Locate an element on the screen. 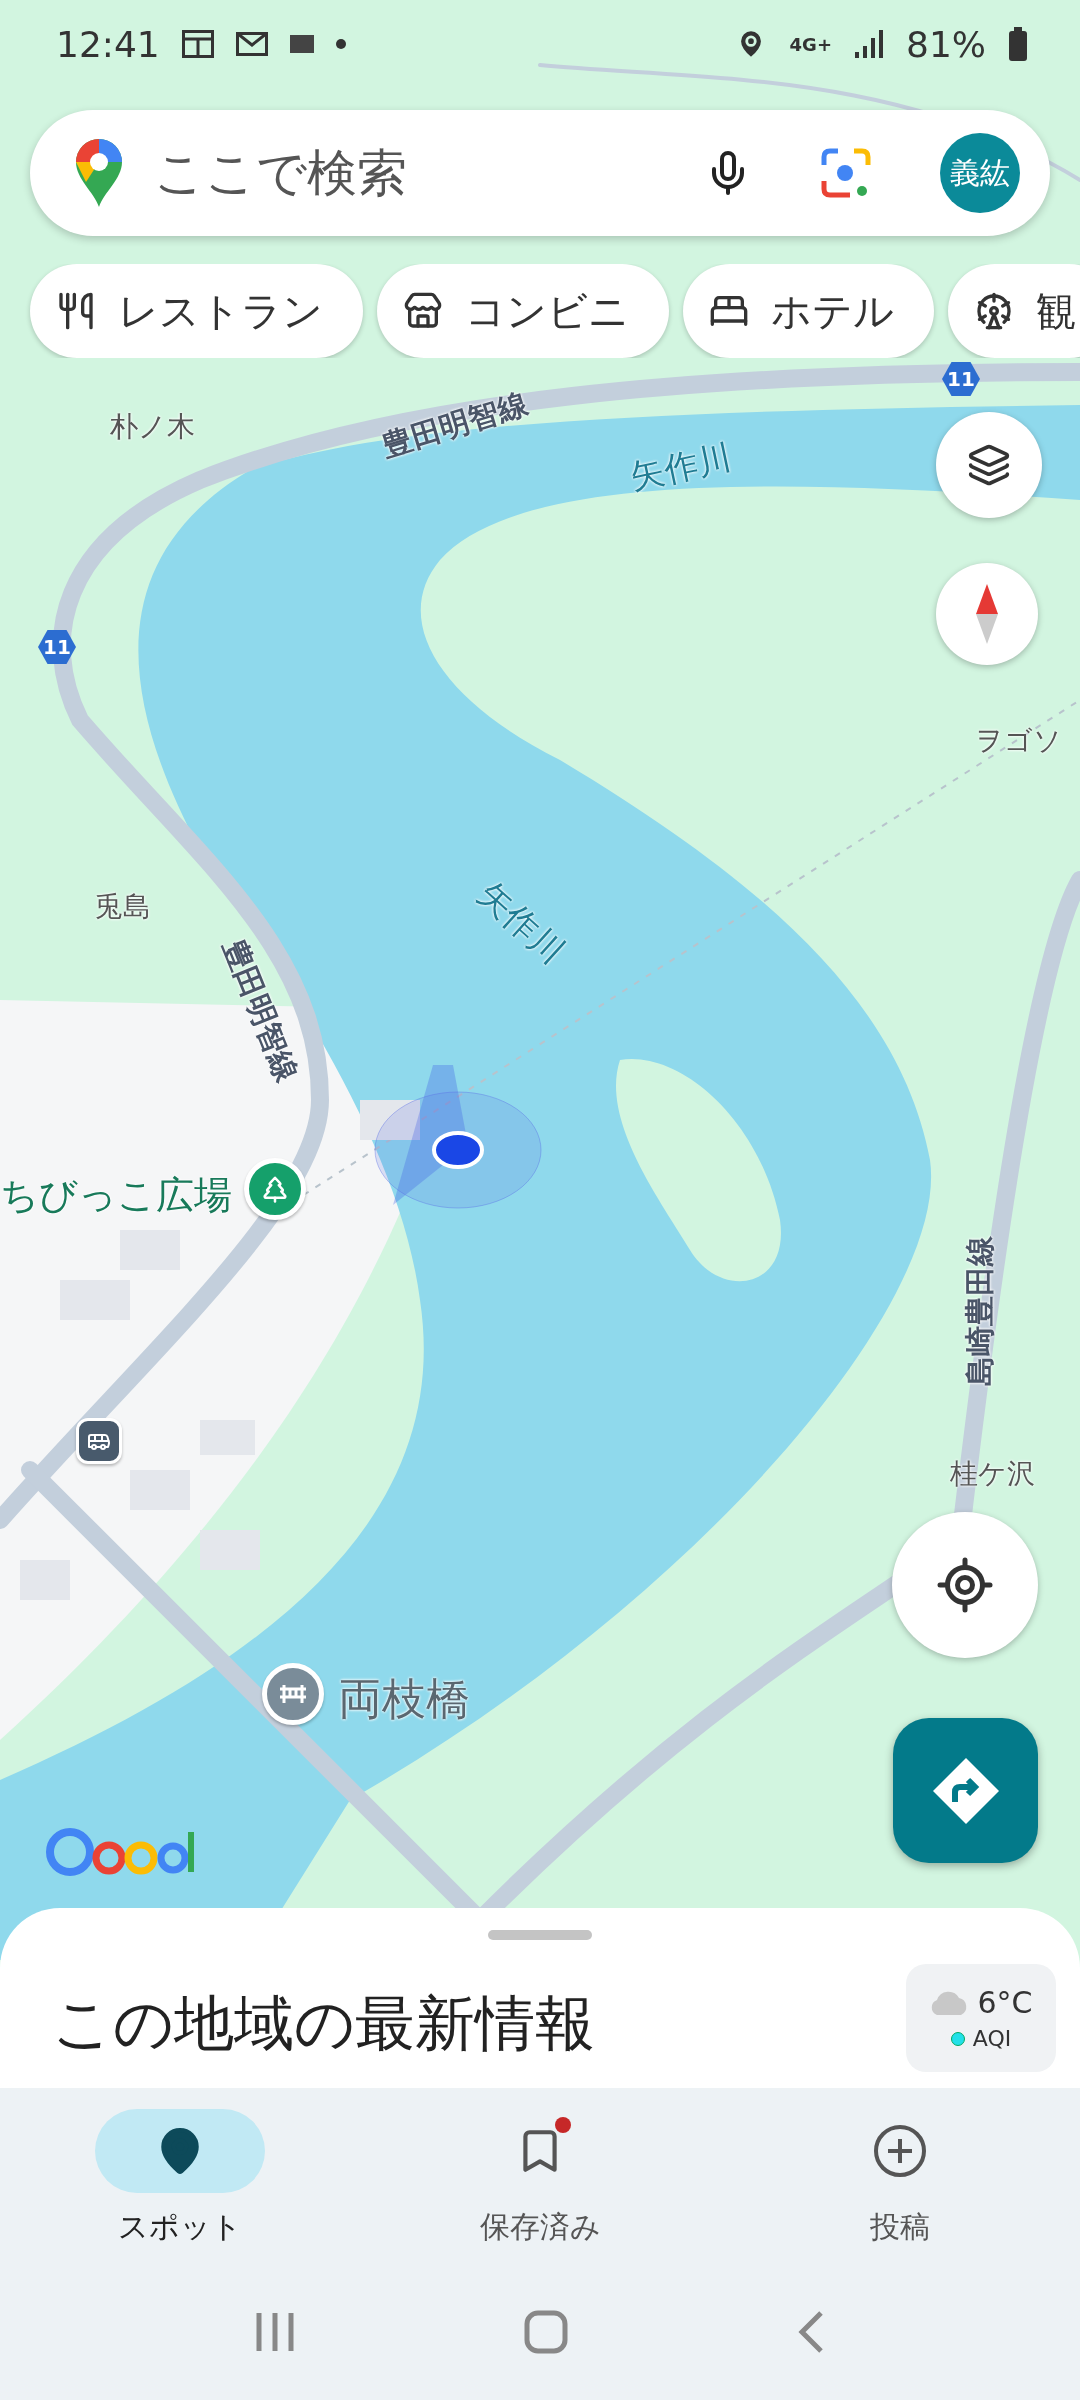 Image resolution: width=1080 pixels, height=2400 pixels. temperature: 6°C is located at coordinates (1005, 2002).